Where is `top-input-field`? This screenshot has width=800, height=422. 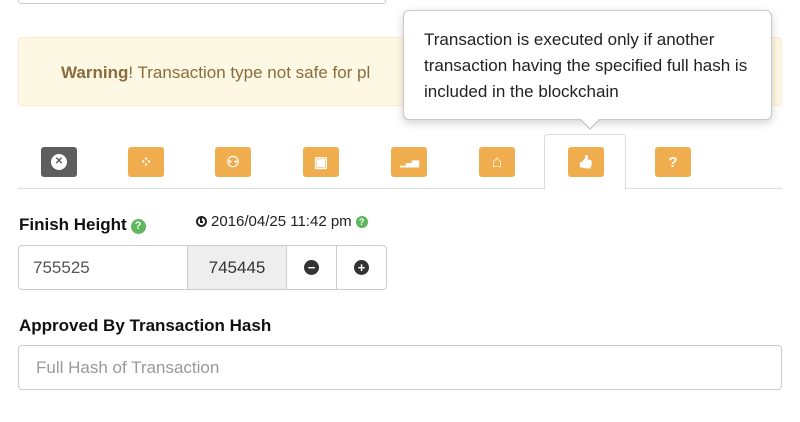 top-input-field is located at coordinates (202, 2).